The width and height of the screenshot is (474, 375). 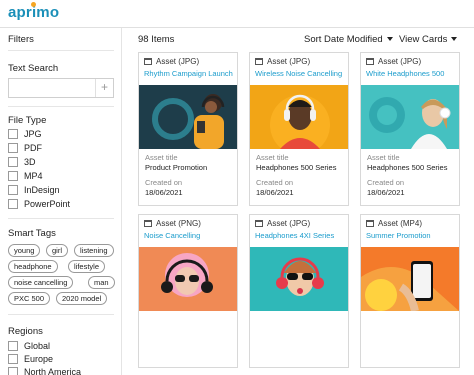 I want to click on asset-name-link: Rhythm Campaign Launch, so click(x=190, y=73).